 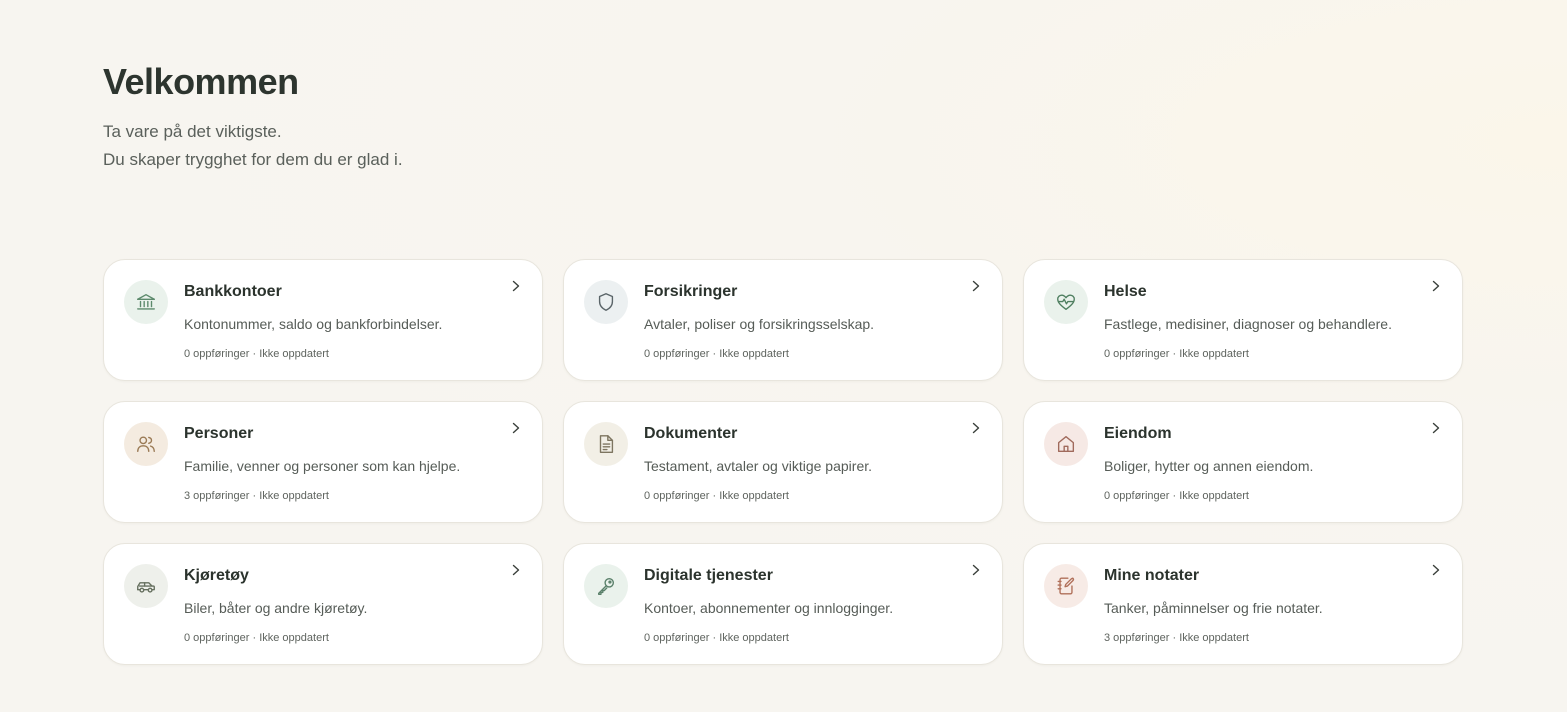 What do you see at coordinates (1213, 608) in the screenshot?
I see `card-description: Tanker, påminnelser og frie notater.` at bounding box center [1213, 608].